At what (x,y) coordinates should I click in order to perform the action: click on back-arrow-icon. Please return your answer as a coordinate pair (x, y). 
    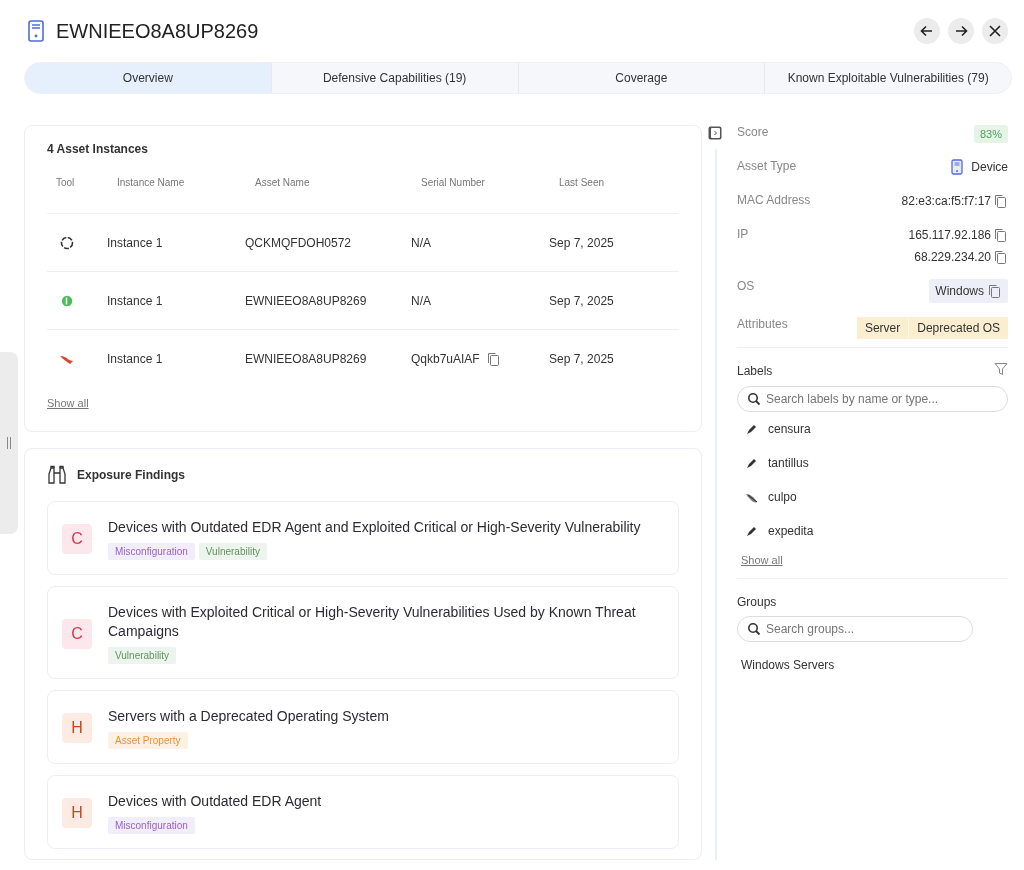
    Looking at the image, I should click on (927, 31).